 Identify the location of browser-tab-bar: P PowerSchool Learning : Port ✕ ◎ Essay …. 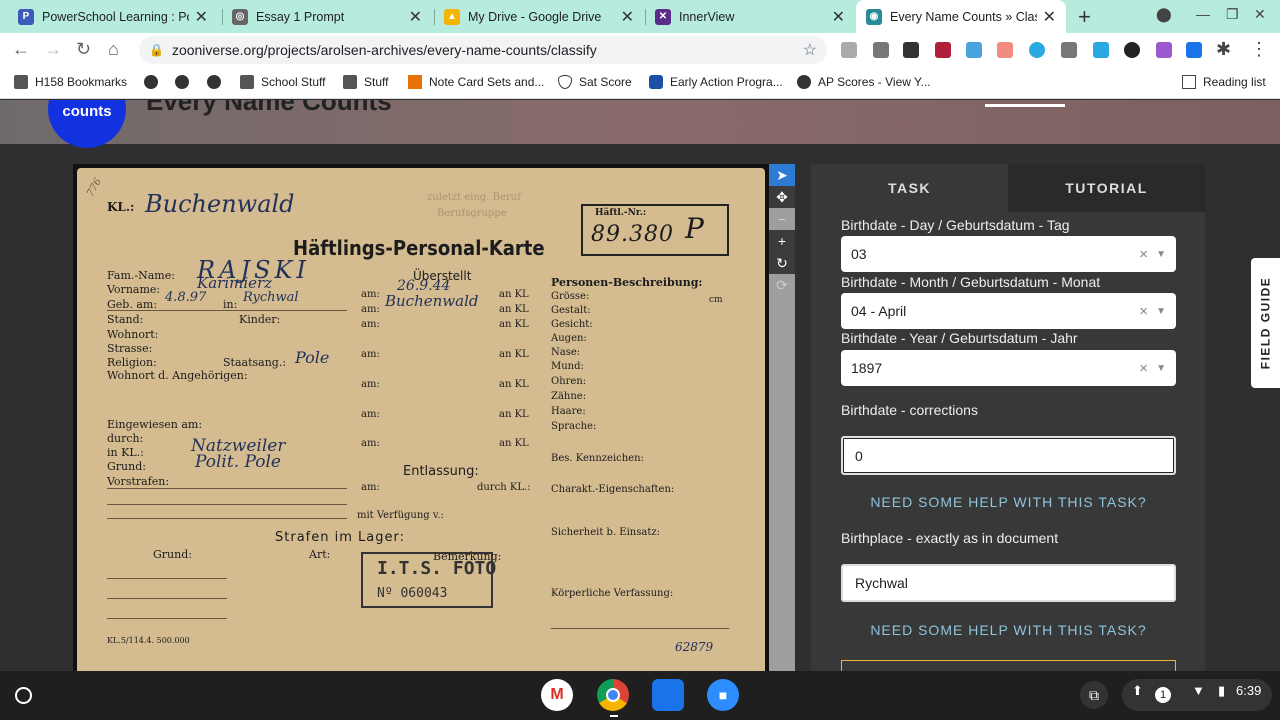
(640, 16).